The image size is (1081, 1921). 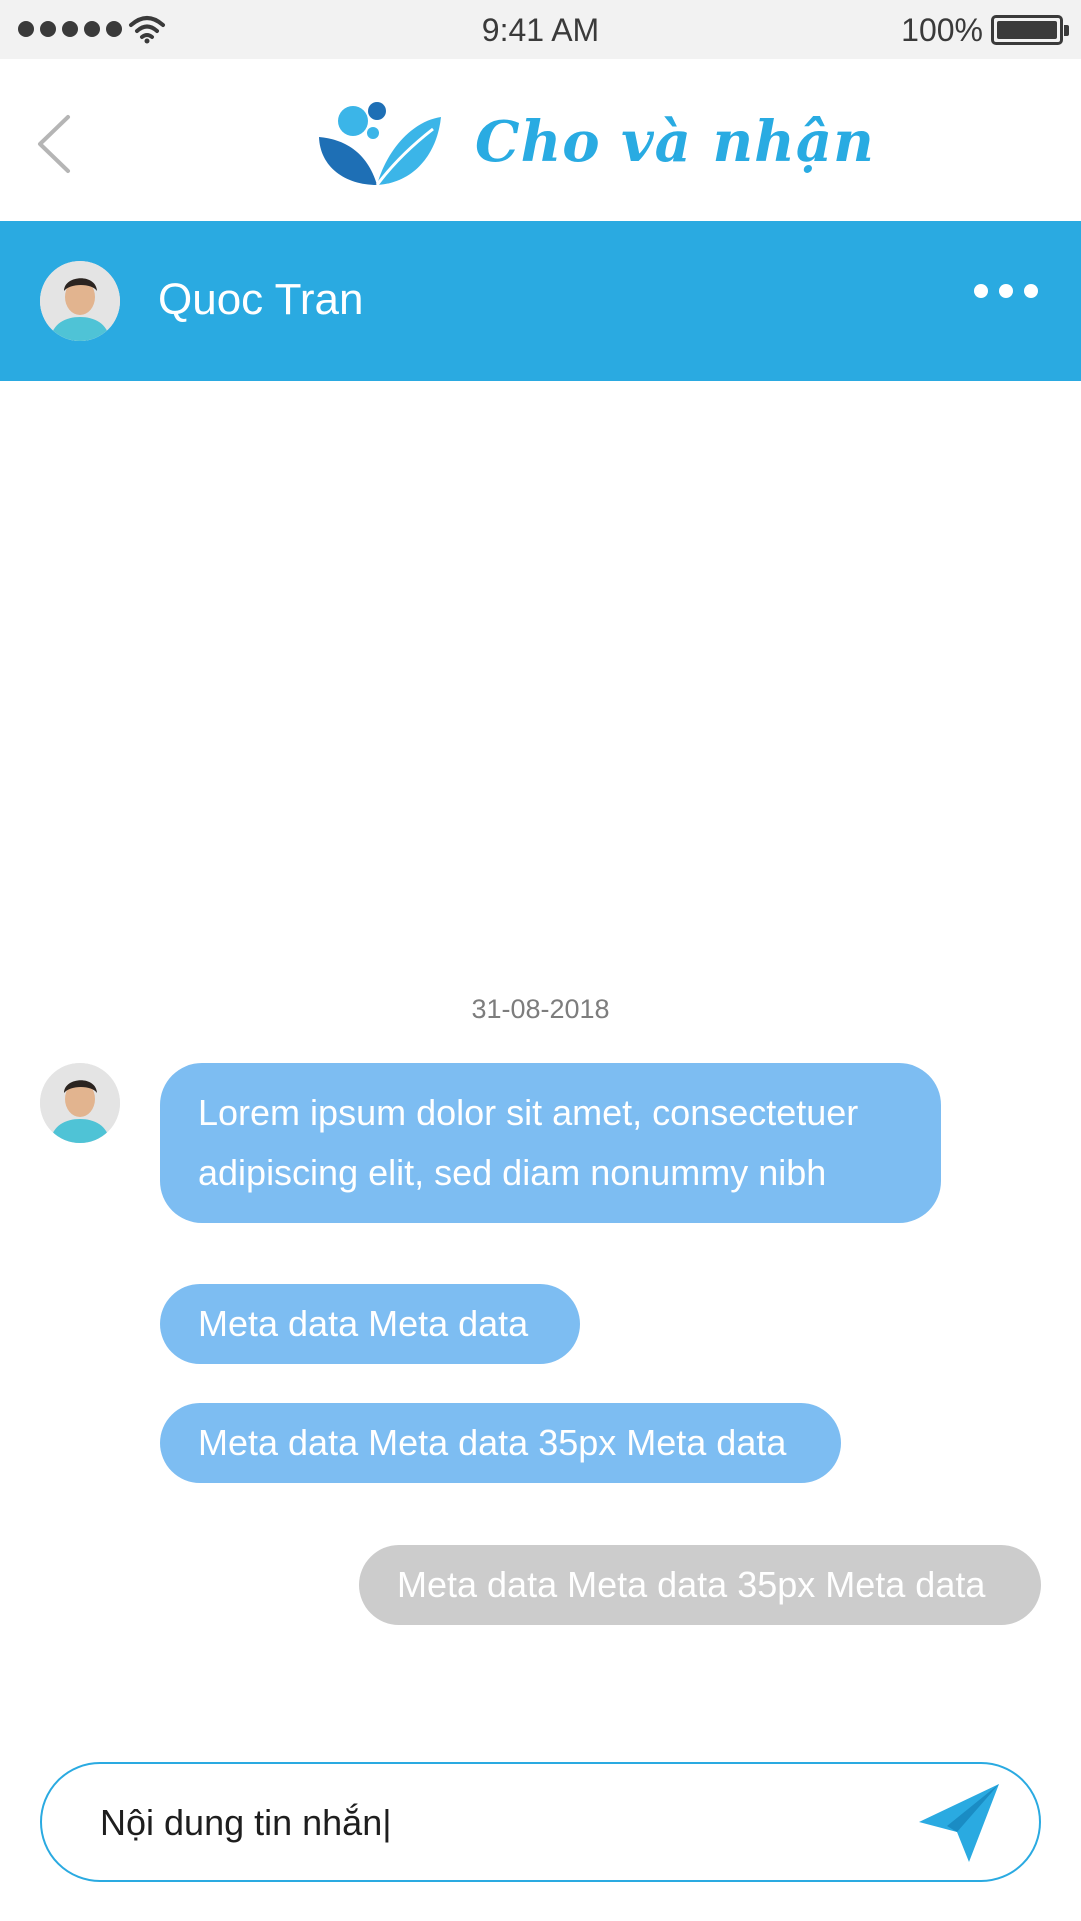 I want to click on contact-avatar, so click(x=80, y=301).